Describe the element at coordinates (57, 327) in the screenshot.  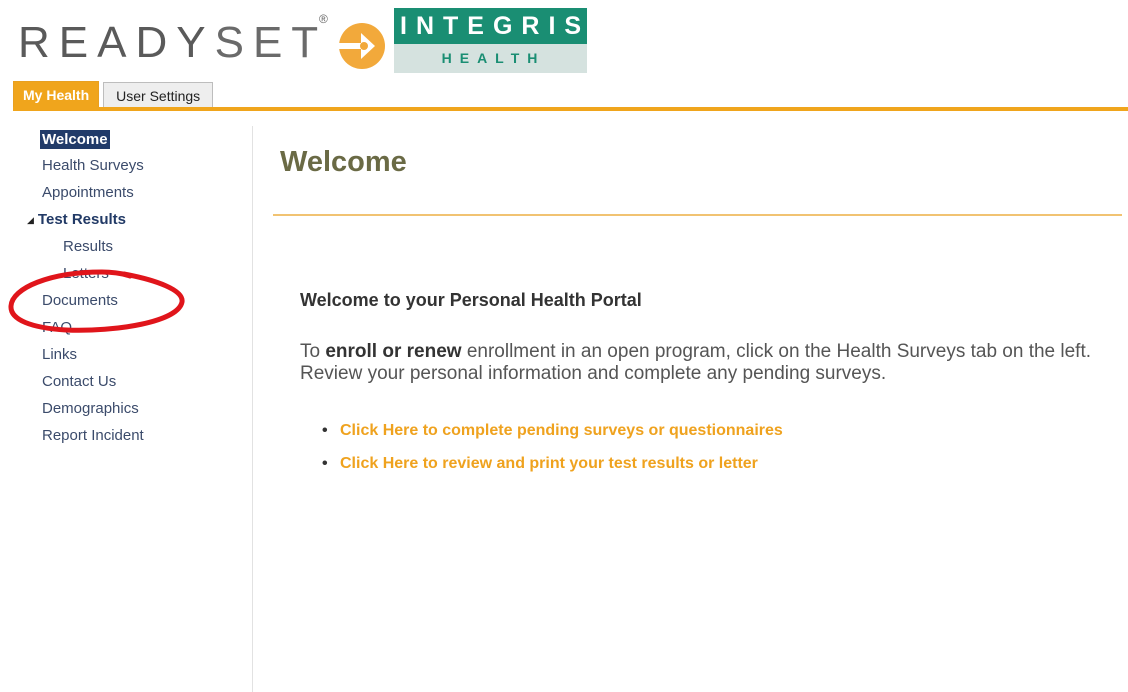
I see `sidebar-item-faq: FAQ` at that location.